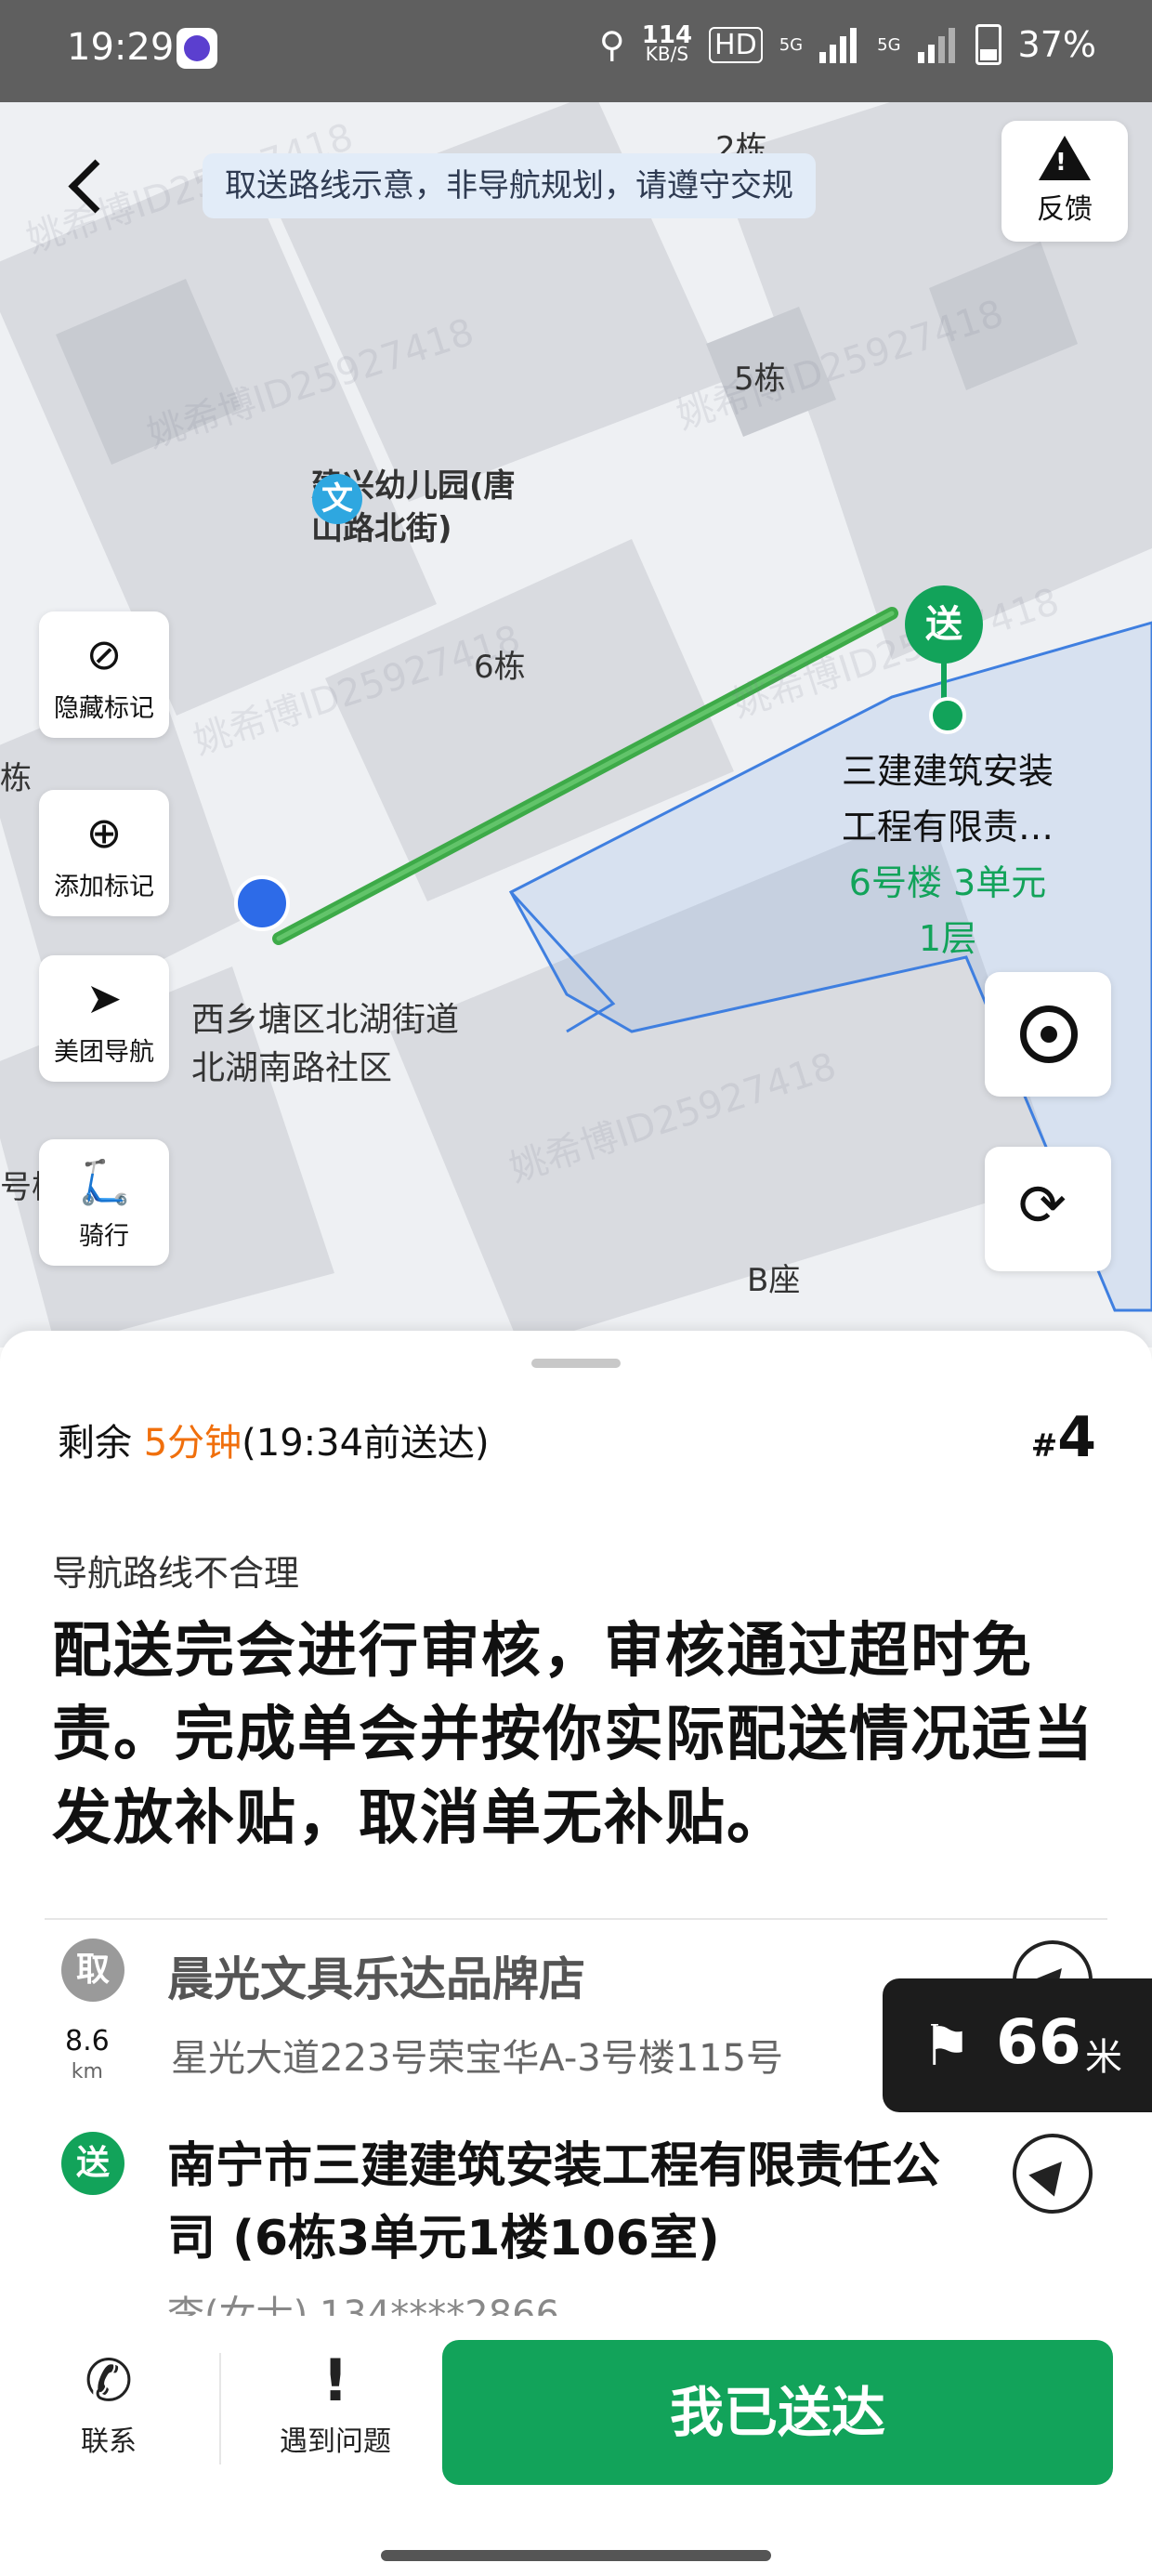  Describe the element at coordinates (192, 1443) in the screenshot. I see `remaining-minutes: 5分钟` at that location.